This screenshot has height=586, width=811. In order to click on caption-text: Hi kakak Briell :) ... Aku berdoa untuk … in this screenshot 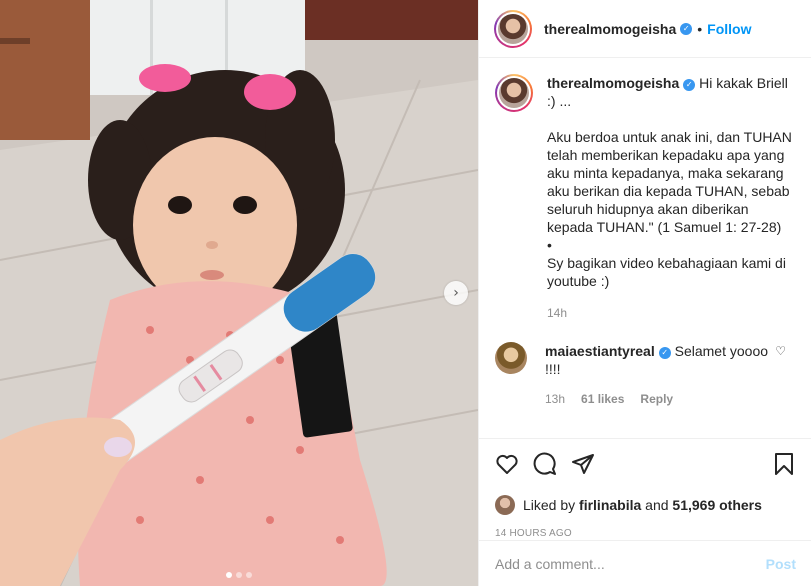, I will do `click(669, 182)`.